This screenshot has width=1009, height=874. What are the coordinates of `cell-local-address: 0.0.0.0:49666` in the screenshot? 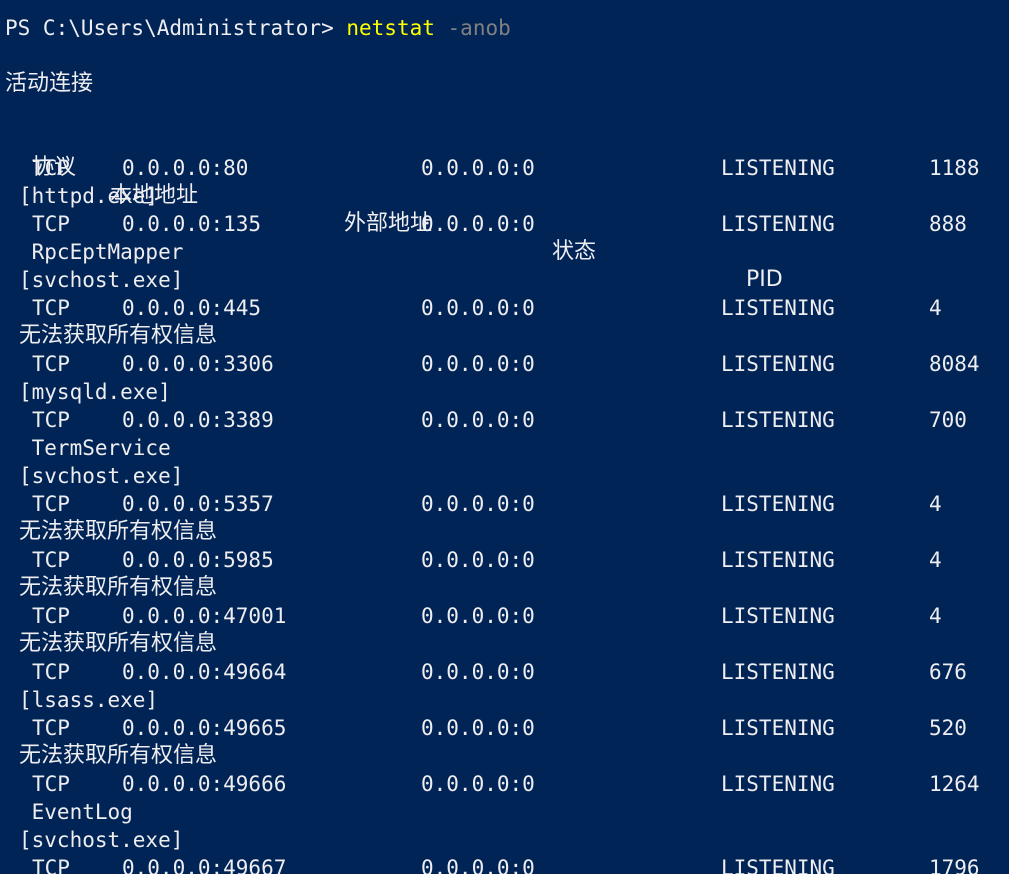 It's located at (204, 784).